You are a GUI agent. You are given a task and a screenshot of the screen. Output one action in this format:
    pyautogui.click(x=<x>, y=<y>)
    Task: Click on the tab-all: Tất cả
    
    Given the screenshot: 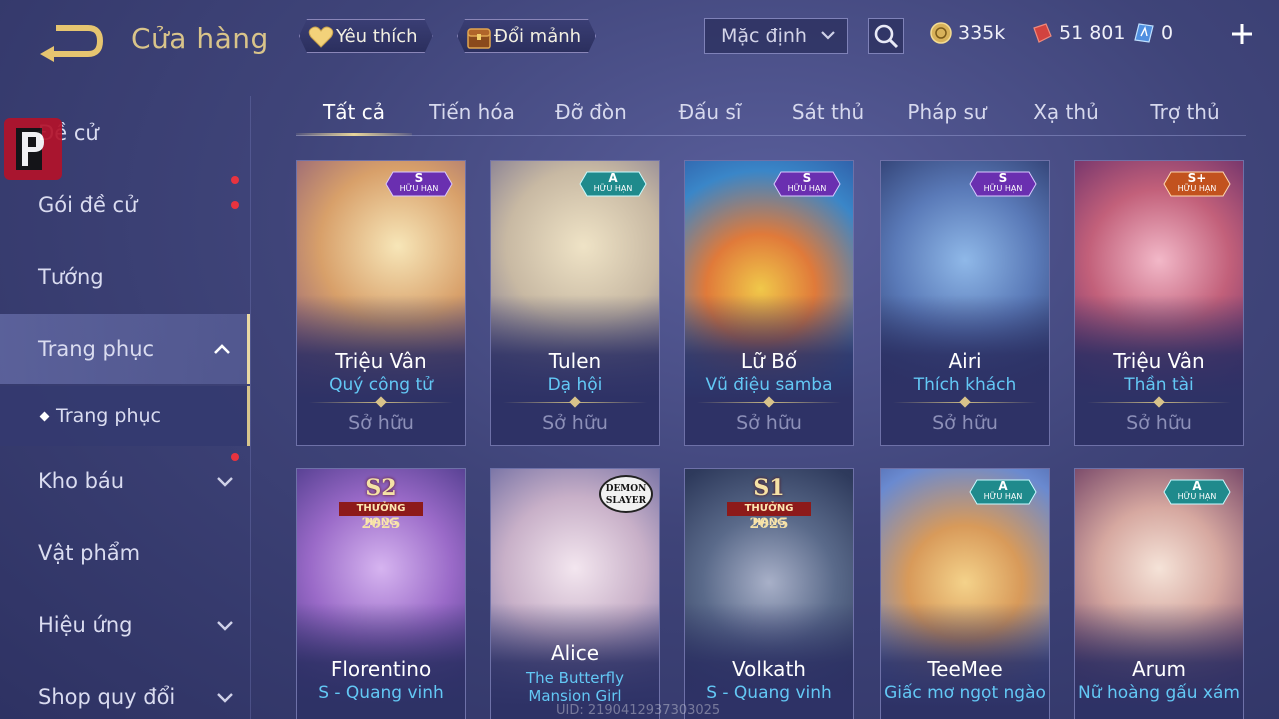 What is the action you would take?
    pyautogui.click(x=354, y=114)
    